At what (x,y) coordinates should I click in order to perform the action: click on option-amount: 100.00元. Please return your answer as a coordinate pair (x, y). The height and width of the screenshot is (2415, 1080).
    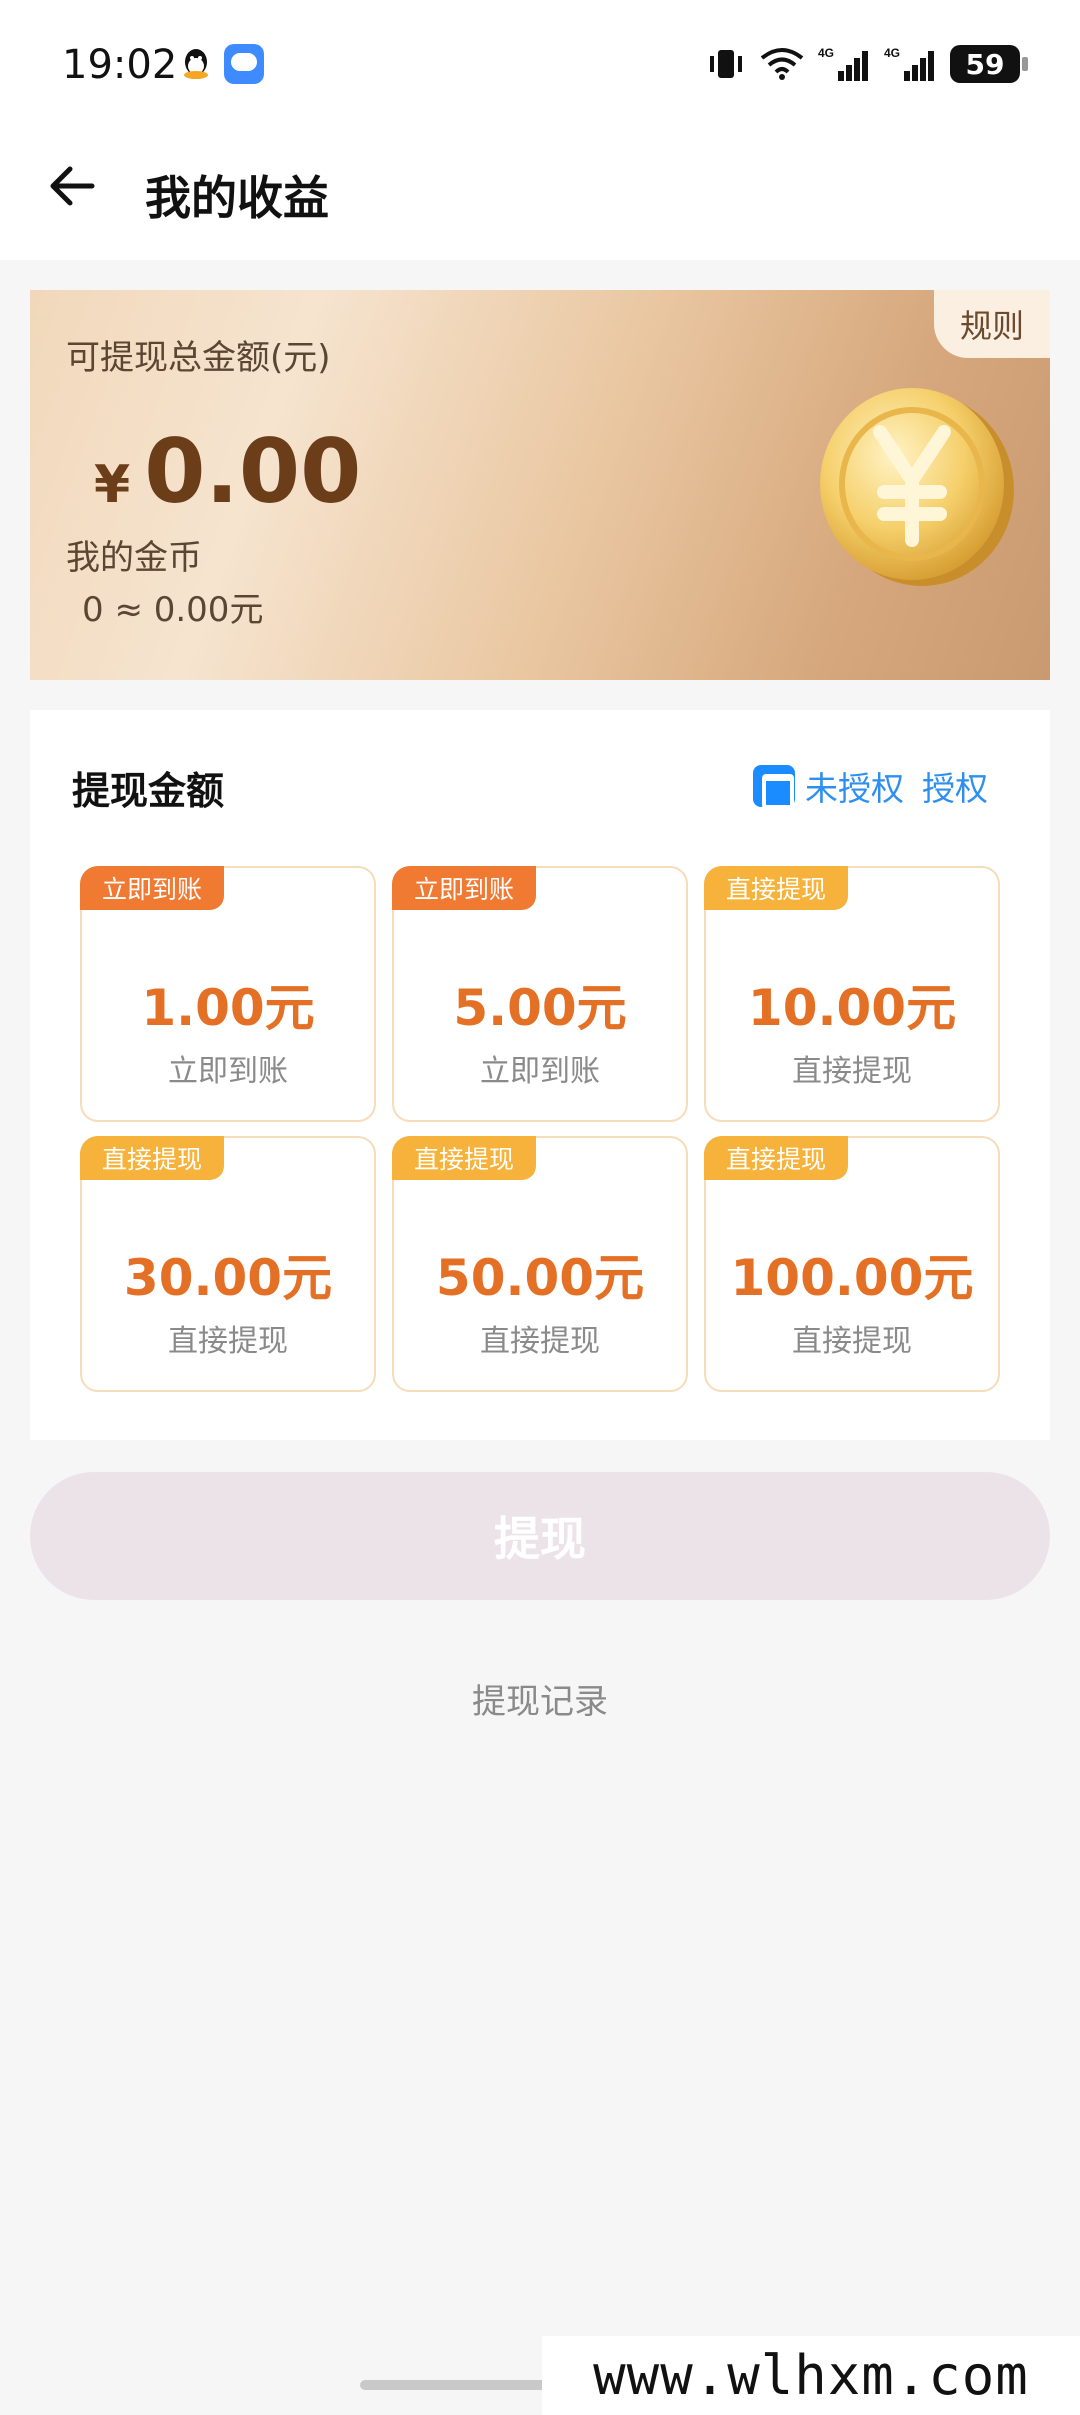
    Looking at the image, I should click on (852, 1278).